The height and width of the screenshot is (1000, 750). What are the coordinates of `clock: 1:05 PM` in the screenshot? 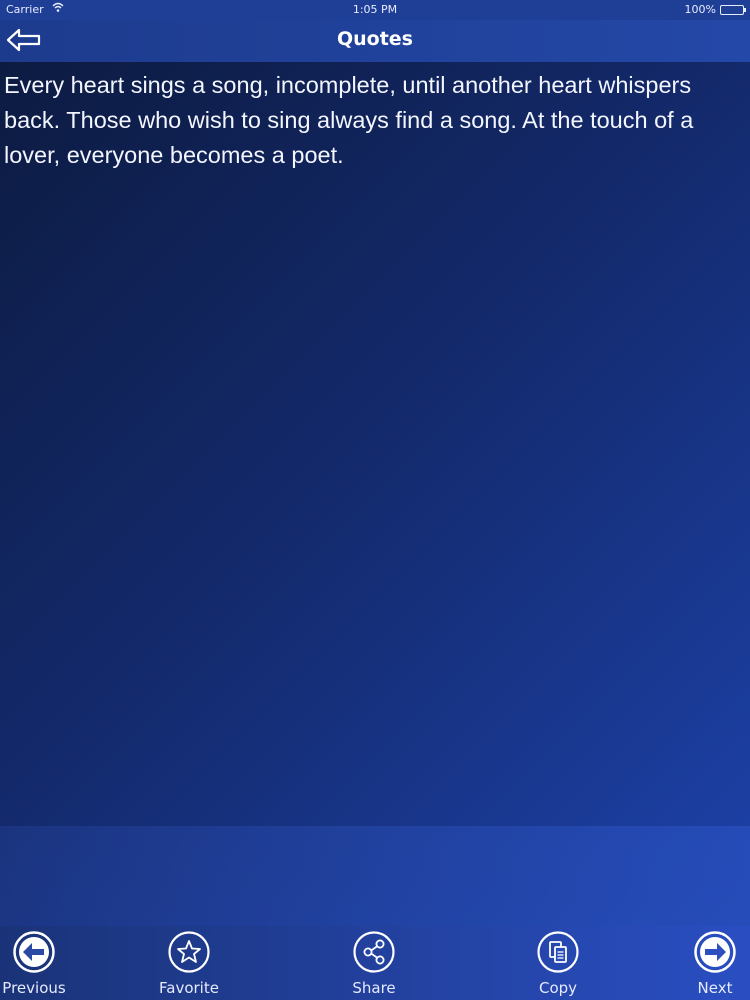 It's located at (375, 9).